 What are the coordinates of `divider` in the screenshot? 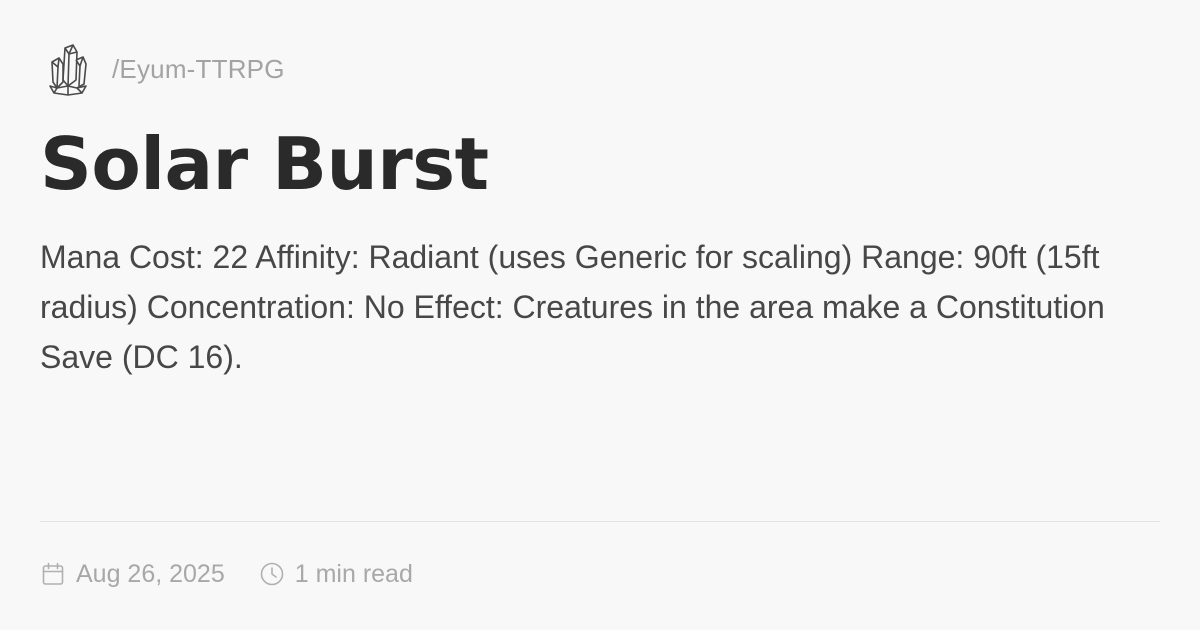 It's located at (600, 521).